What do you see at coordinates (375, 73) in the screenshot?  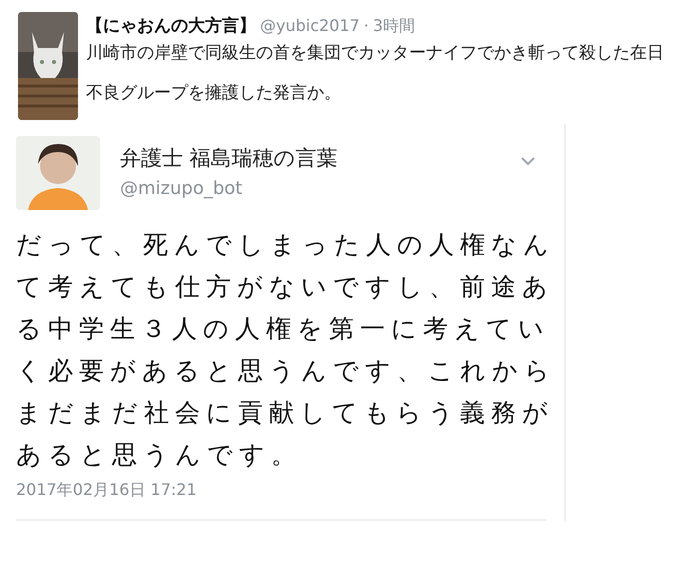 I see `tweet-text: 川崎市の岸壁で同級生の首を集団でカッターナイフでかき斬って殺した在日不良グループを擁護した発言か。` at bounding box center [375, 73].